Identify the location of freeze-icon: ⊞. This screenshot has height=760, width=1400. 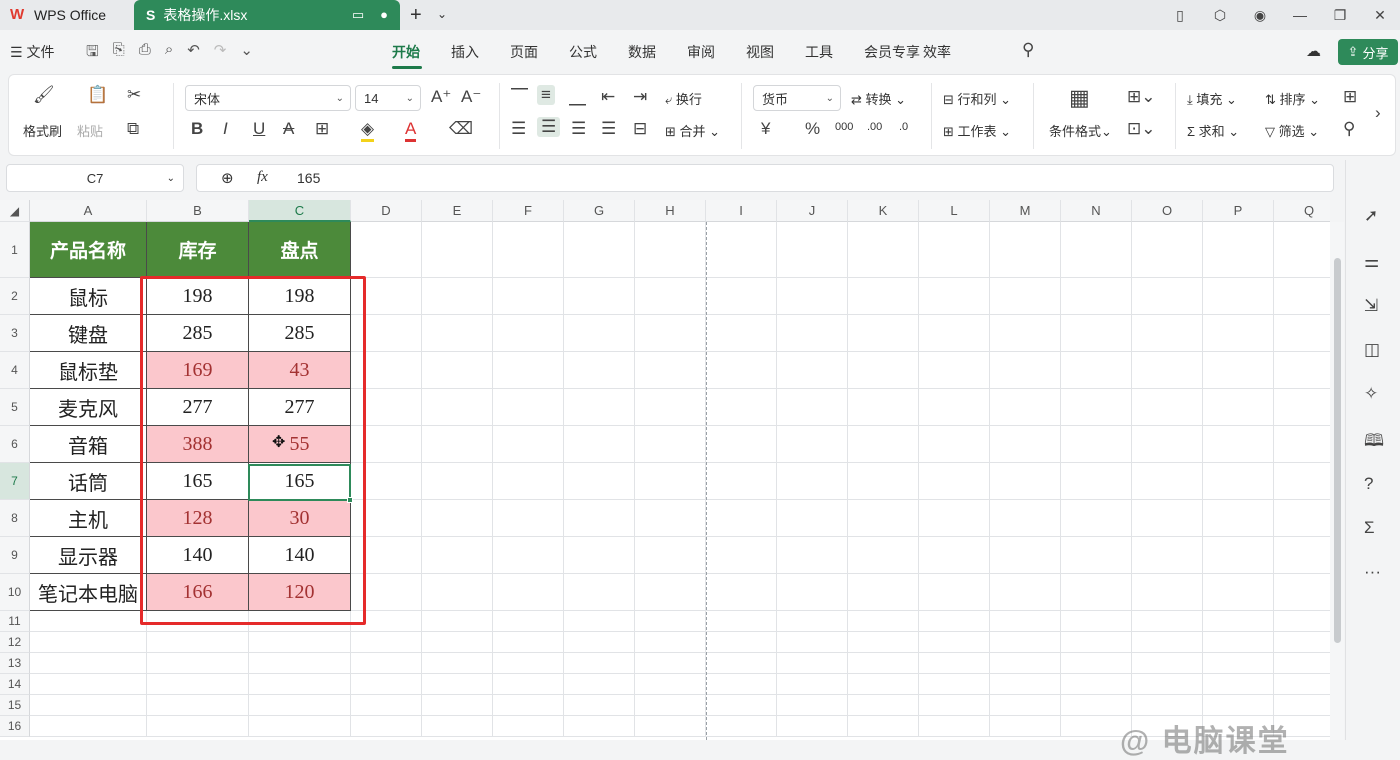
(1350, 97).